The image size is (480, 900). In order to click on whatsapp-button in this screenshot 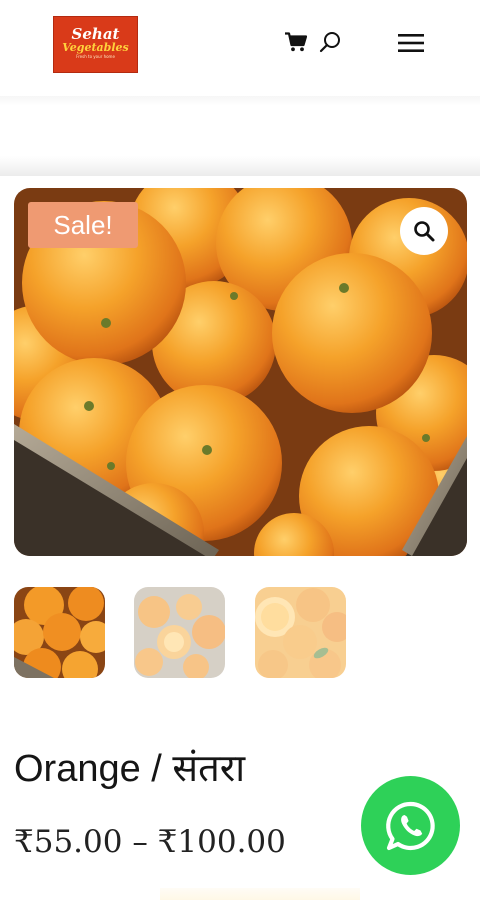, I will do `click(410, 825)`.